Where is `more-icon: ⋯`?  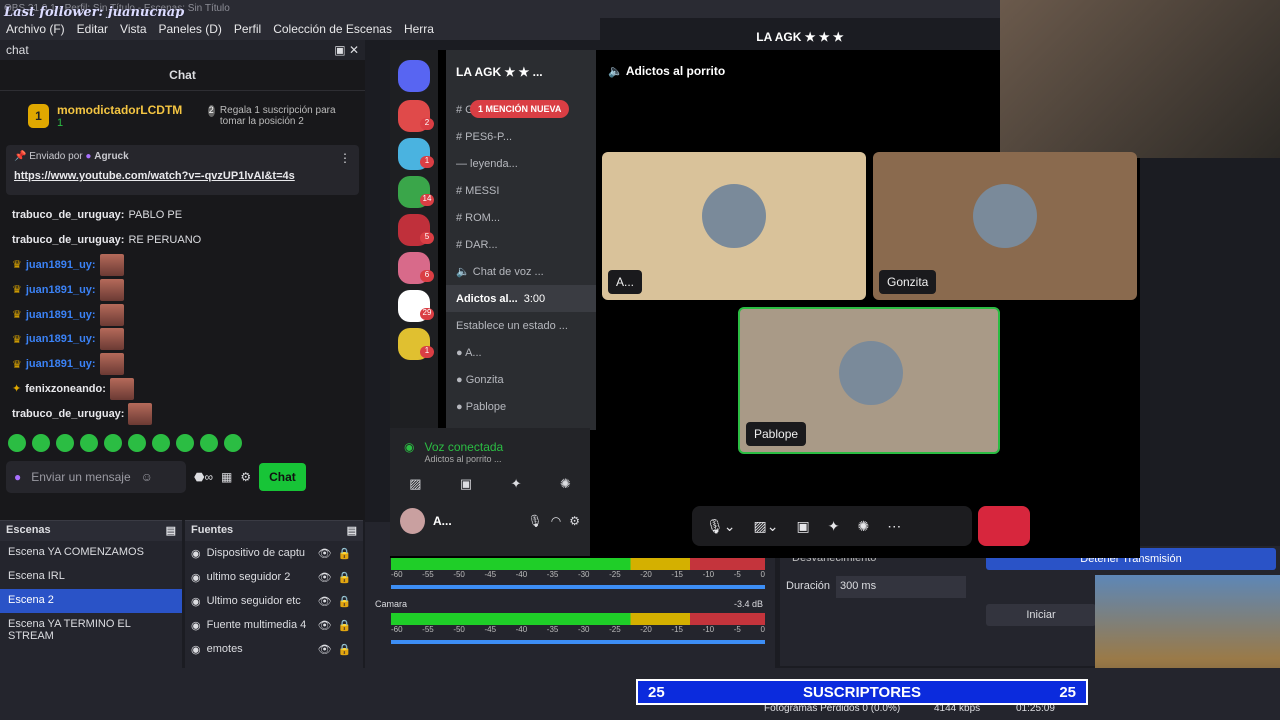
more-icon: ⋯ is located at coordinates (894, 526).